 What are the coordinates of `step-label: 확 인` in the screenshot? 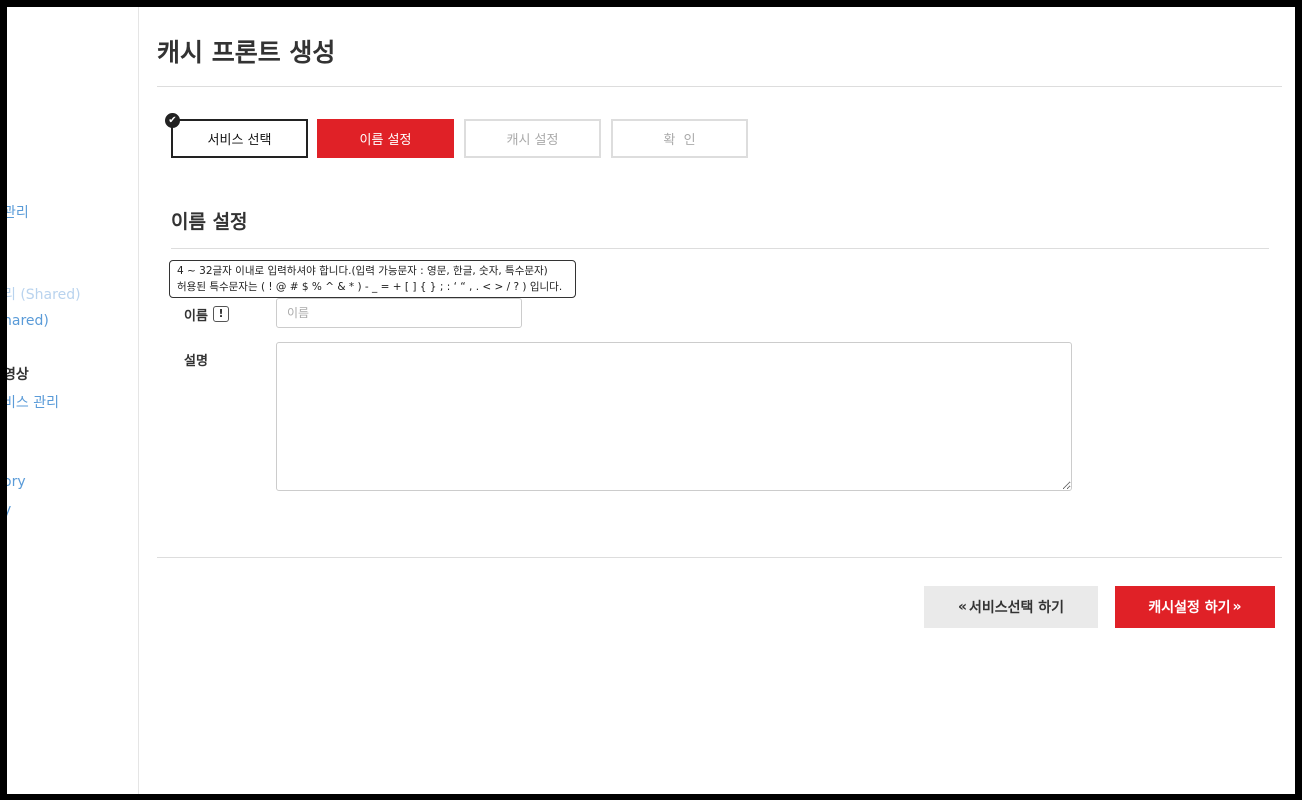 It's located at (679, 140).